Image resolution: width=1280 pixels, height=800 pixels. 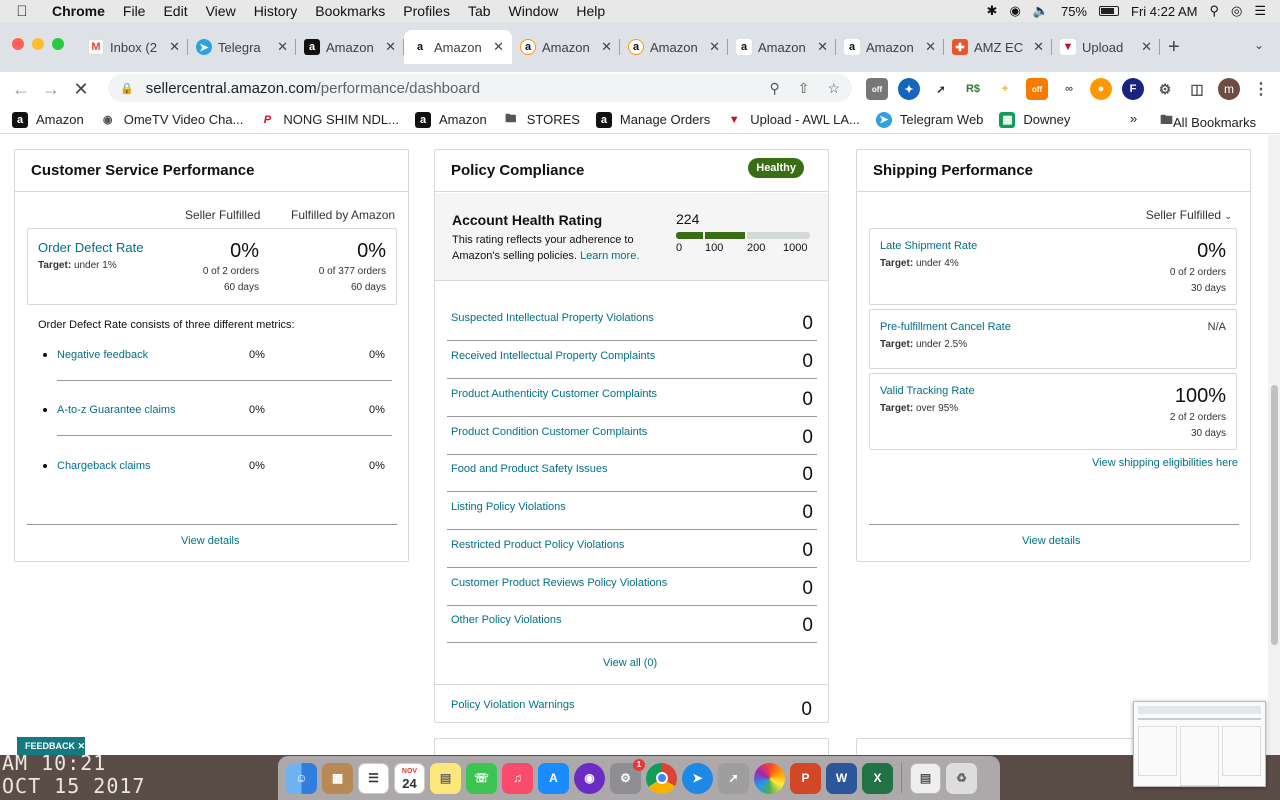 I want to click on policy-row-link: Other Policy Violations, so click(x=506, y=620).